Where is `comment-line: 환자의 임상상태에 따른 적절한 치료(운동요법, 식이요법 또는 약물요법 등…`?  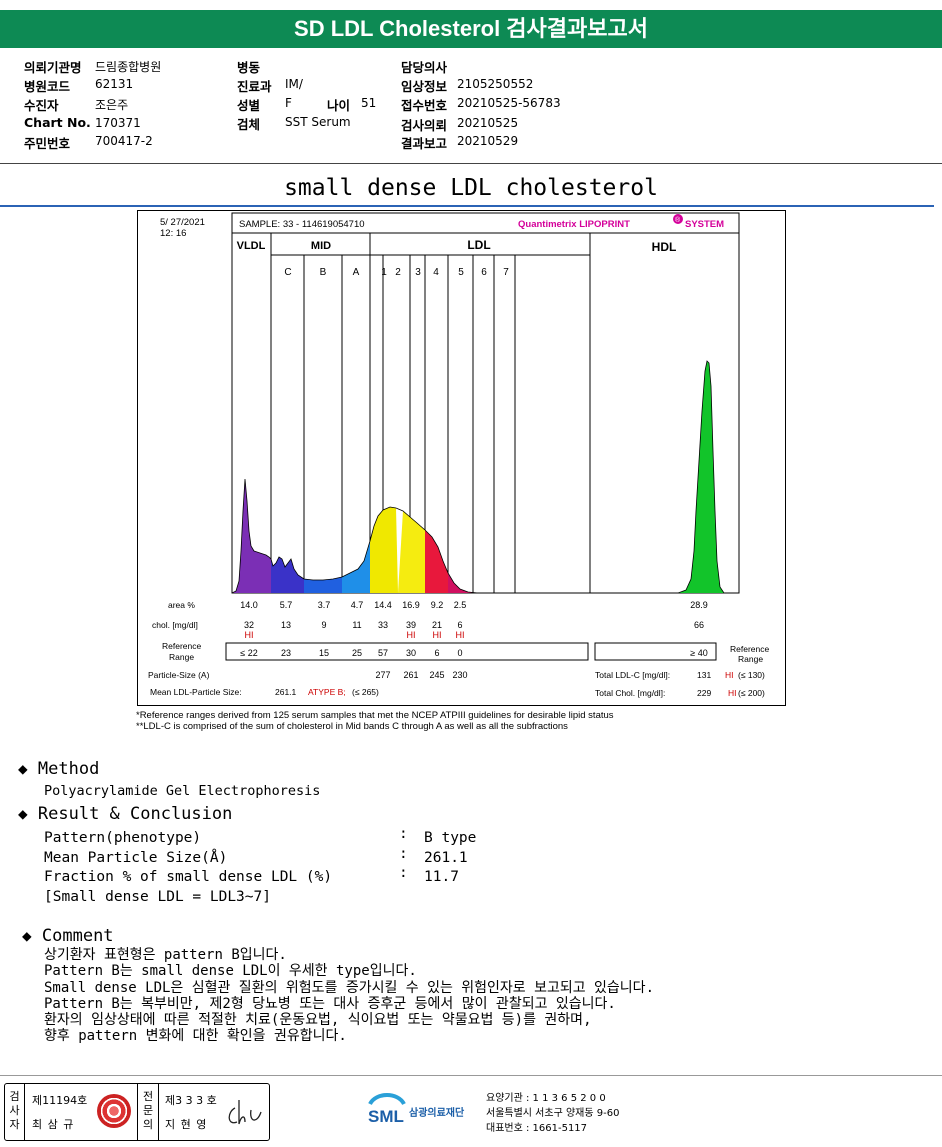 comment-line: 환자의 임상상태에 따른 적절한 치료(운동요법, 식이요법 또는 약물요법 등… is located at coordinates (318, 1020).